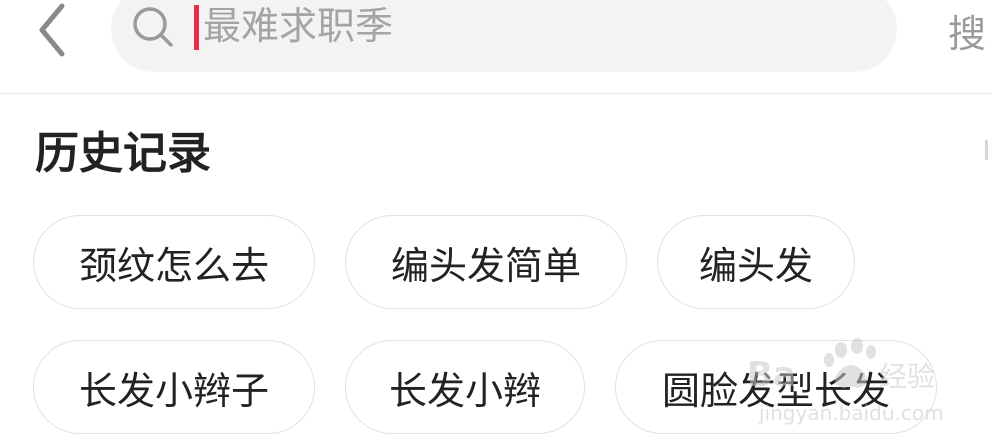 The width and height of the screenshot is (992, 441). What do you see at coordinates (465, 387) in the screenshot?
I see `history-chip: 长发小辫` at bounding box center [465, 387].